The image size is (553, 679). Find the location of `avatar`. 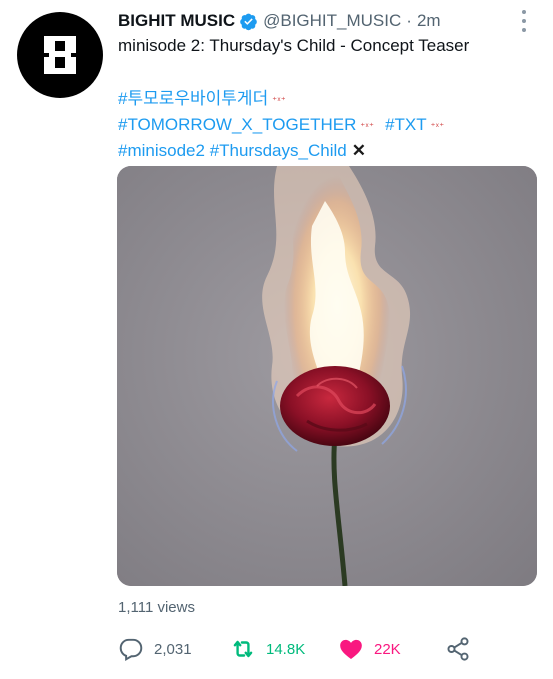

avatar is located at coordinates (60, 55).